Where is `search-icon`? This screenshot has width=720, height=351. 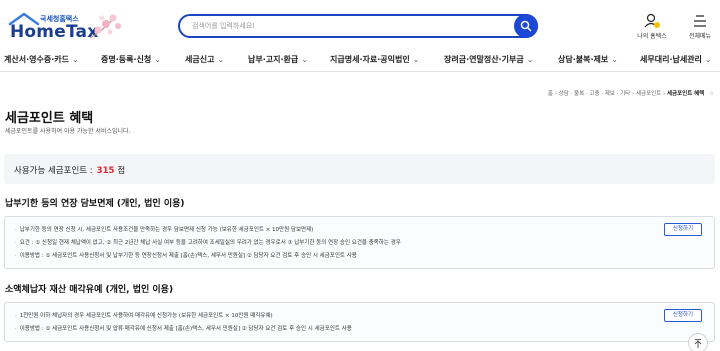 search-icon is located at coordinates (526, 26).